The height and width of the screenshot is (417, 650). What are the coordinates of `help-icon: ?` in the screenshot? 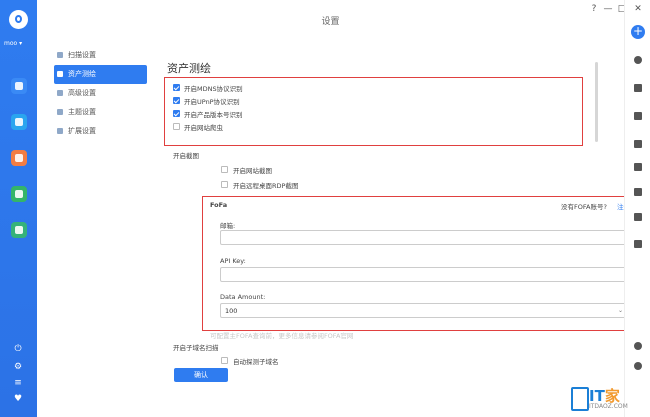 It's located at (594, 9).